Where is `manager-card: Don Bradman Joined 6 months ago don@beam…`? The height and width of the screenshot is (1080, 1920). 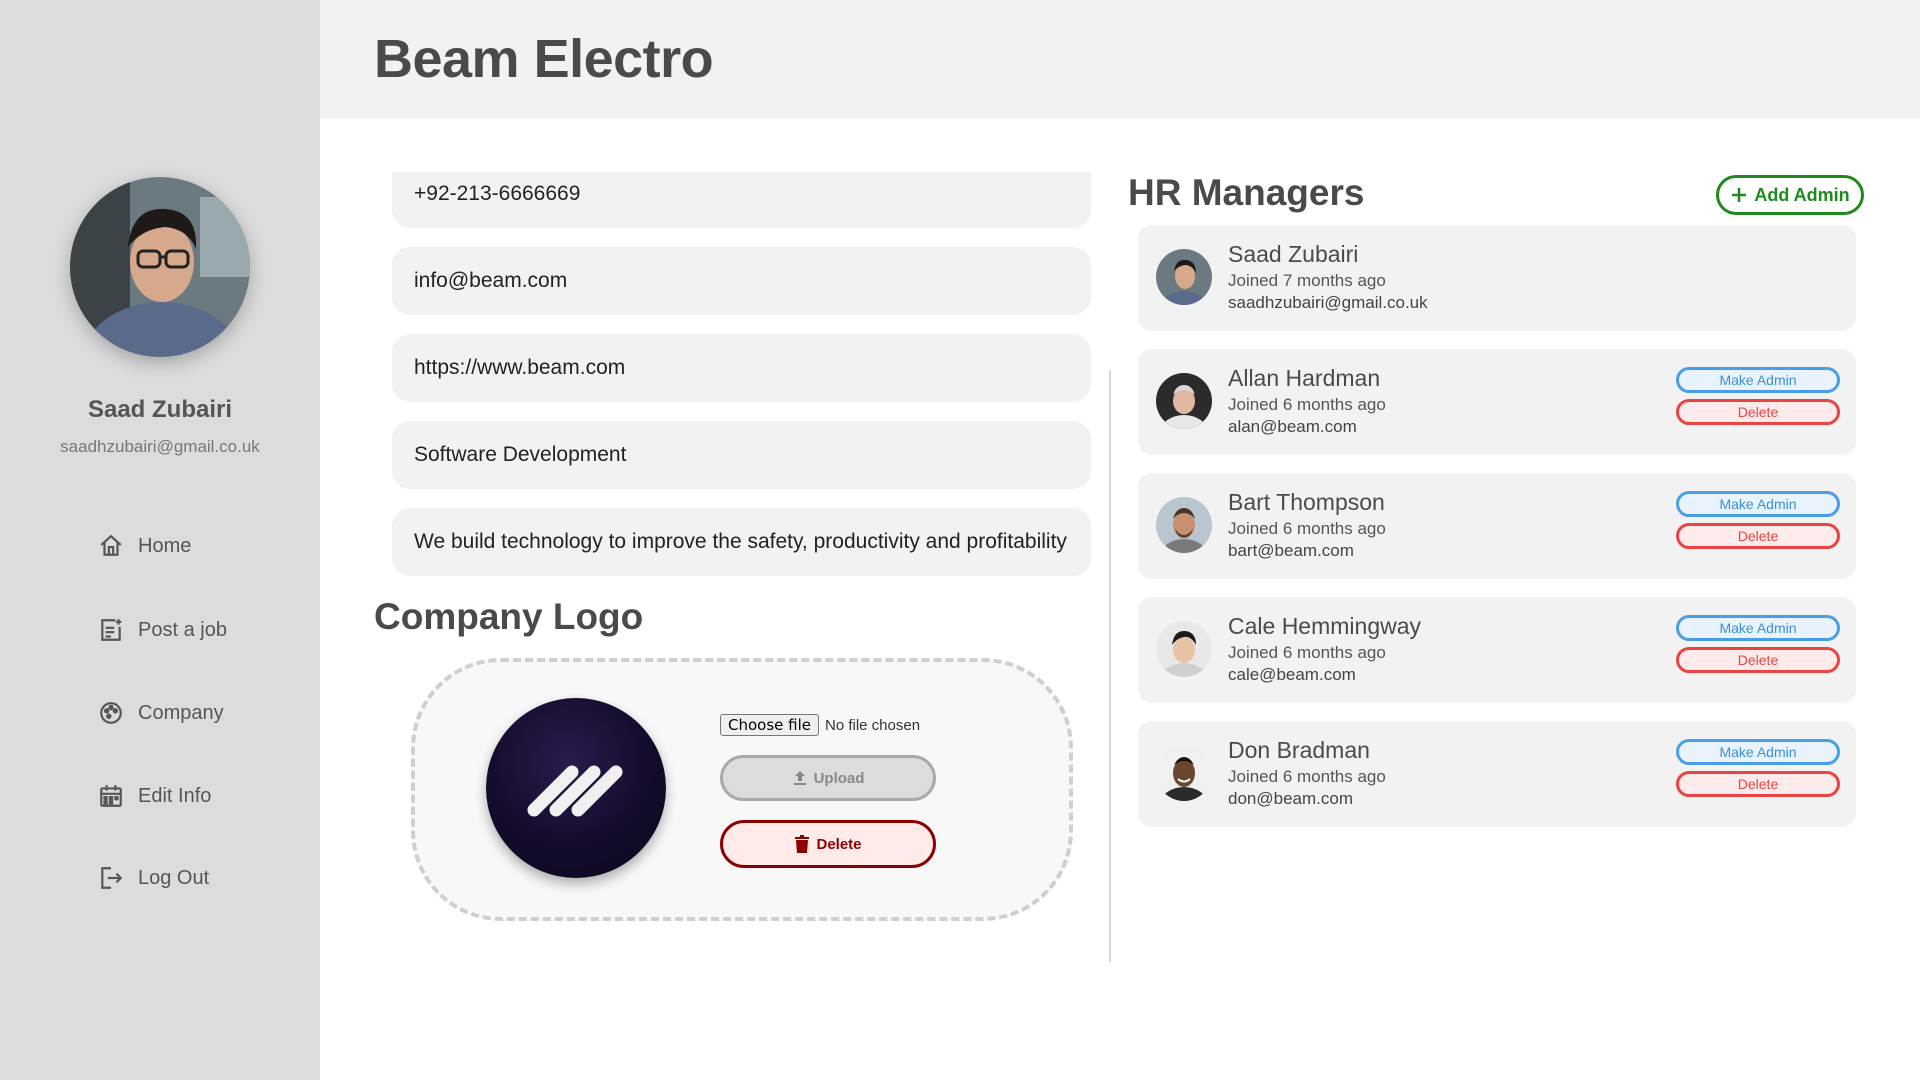
manager-card: Don Bradman Joined 6 months ago don@beam… is located at coordinates (1497, 774).